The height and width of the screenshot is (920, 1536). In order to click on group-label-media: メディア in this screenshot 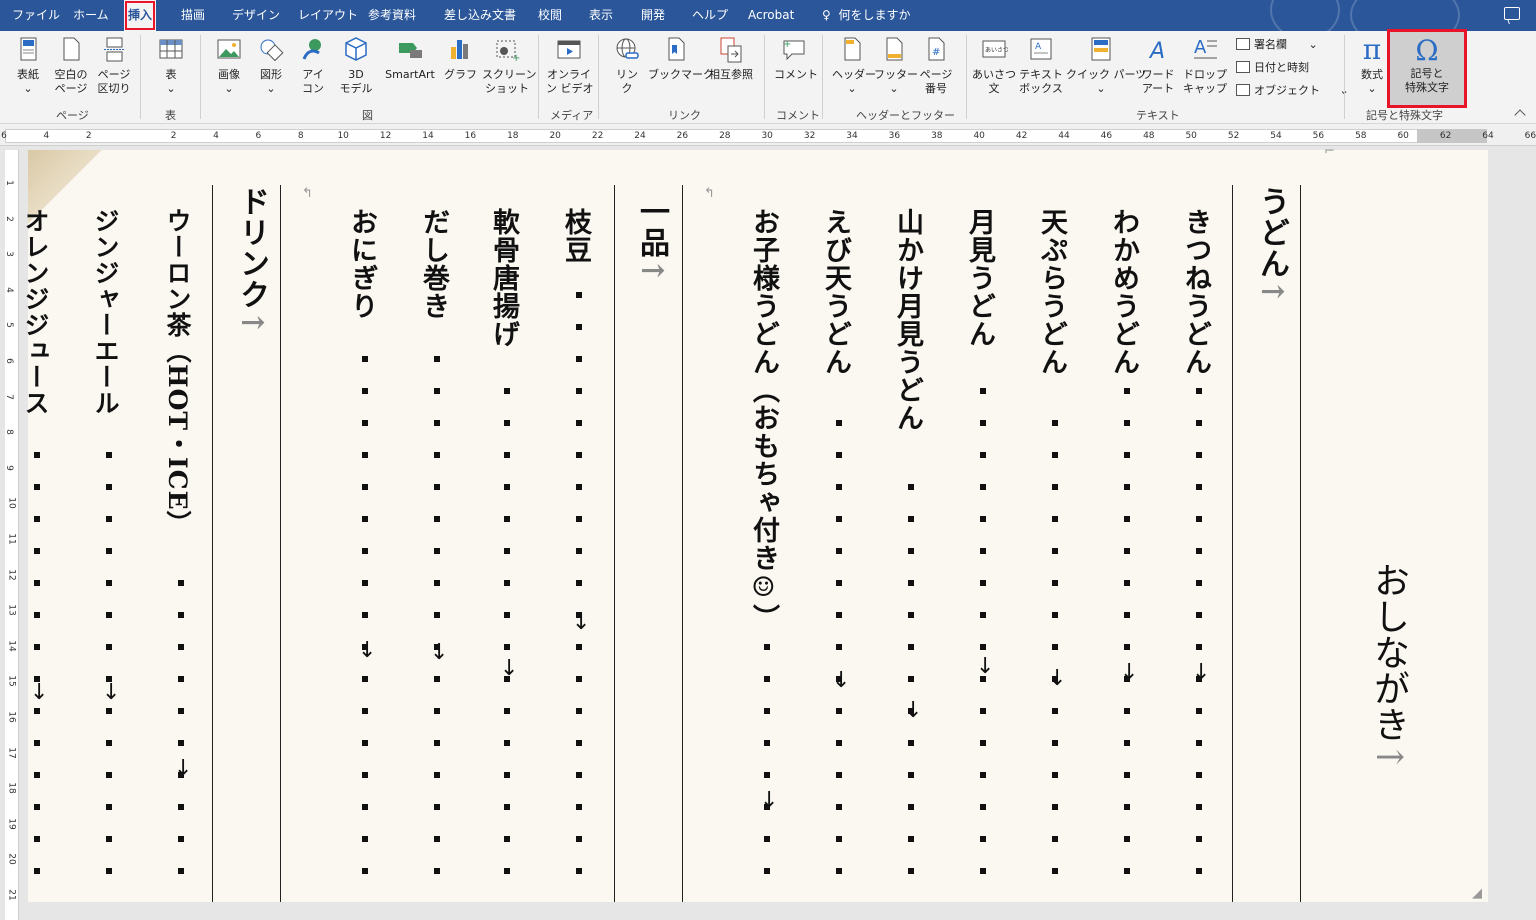, I will do `click(572, 115)`.